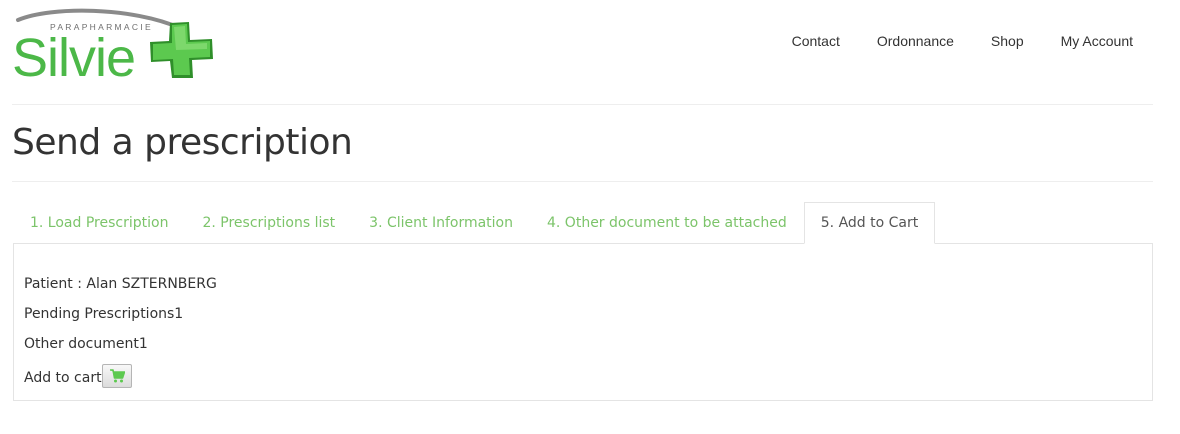 The width and height of the screenshot is (1180, 434). I want to click on tab-prescriptions-list: 2. Prescriptions list, so click(268, 223).